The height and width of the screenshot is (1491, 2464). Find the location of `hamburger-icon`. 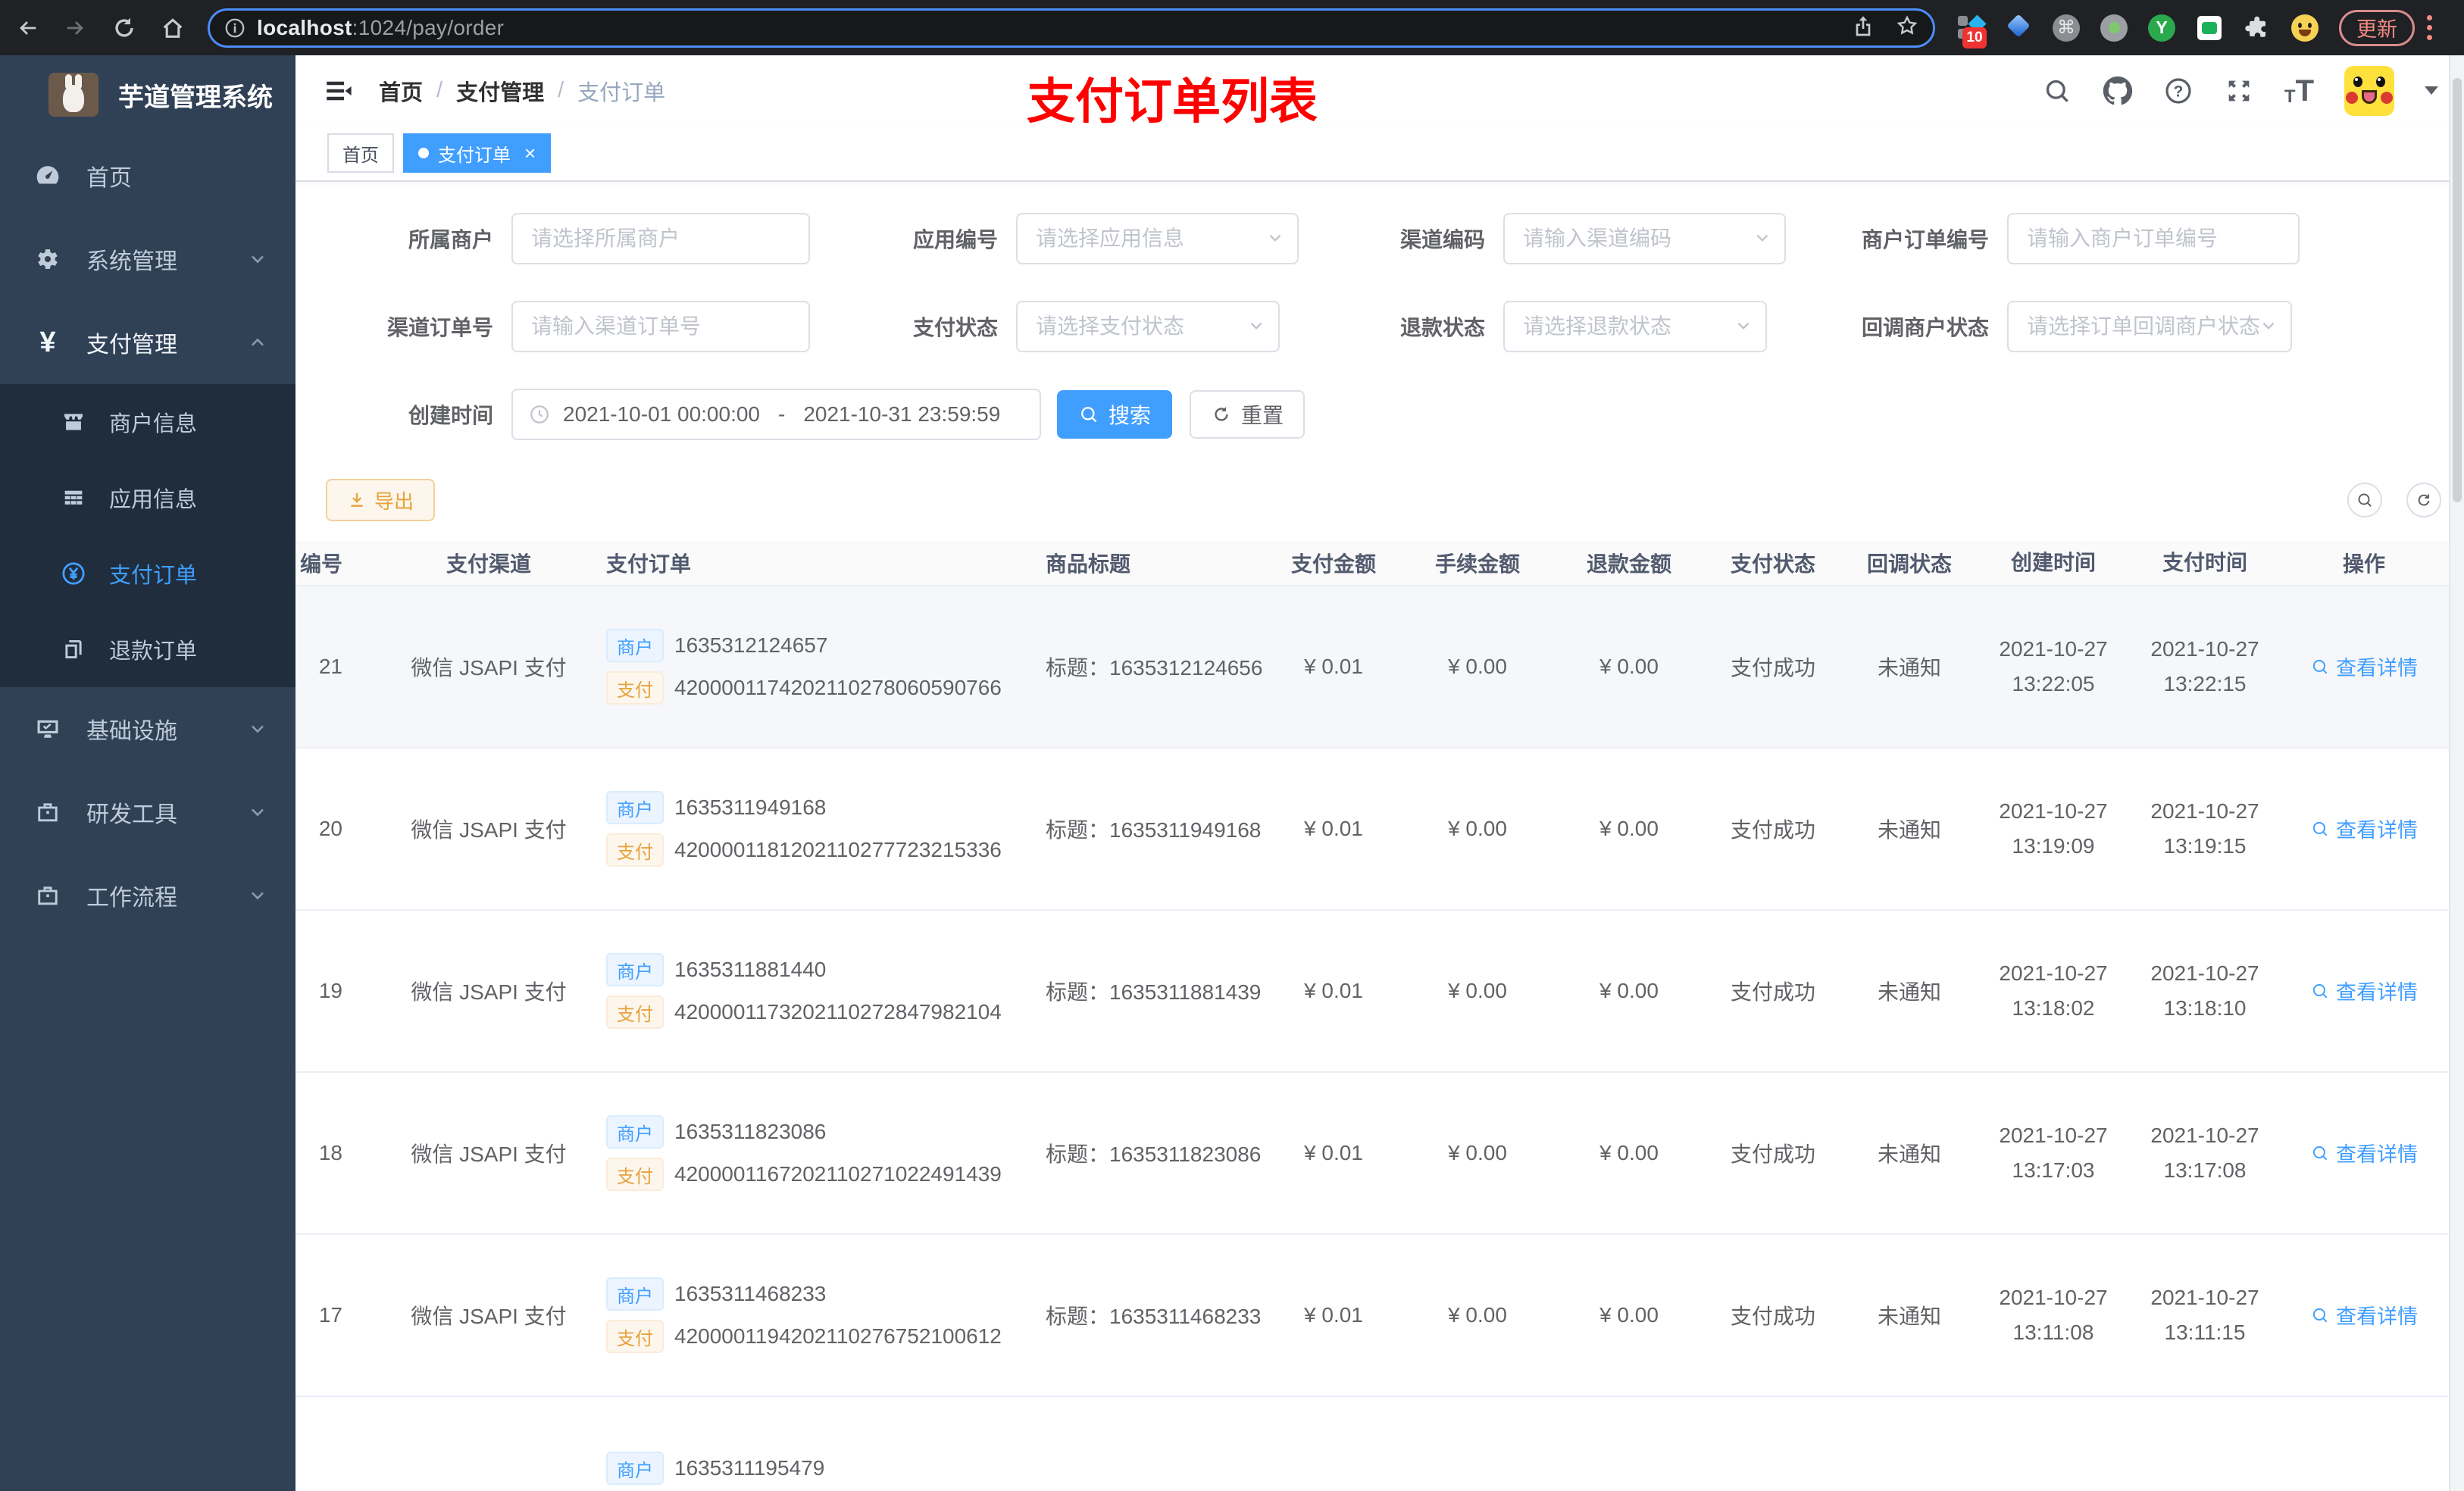

hamburger-icon is located at coordinates (339, 91).